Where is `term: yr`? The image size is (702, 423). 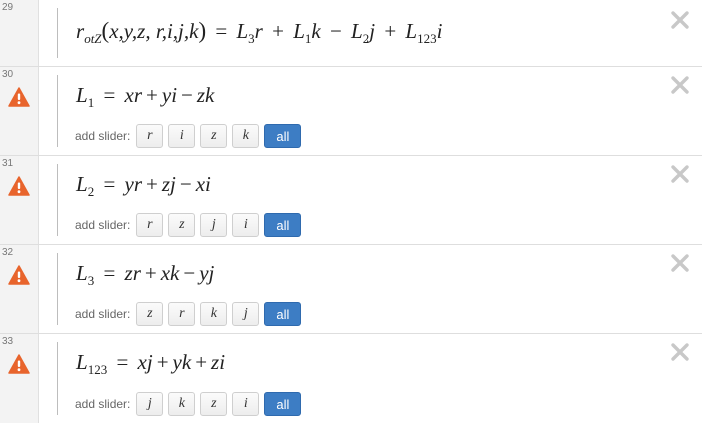
term: yr is located at coordinates (133, 184).